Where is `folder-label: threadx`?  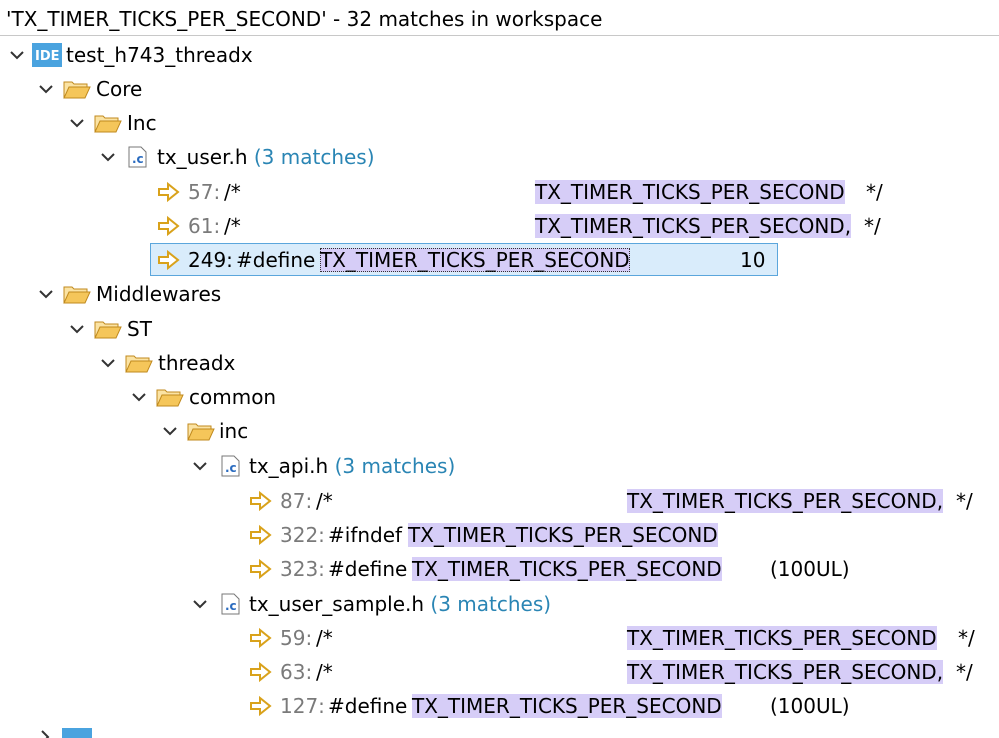 folder-label: threadx is located at coordinates (197, 363).